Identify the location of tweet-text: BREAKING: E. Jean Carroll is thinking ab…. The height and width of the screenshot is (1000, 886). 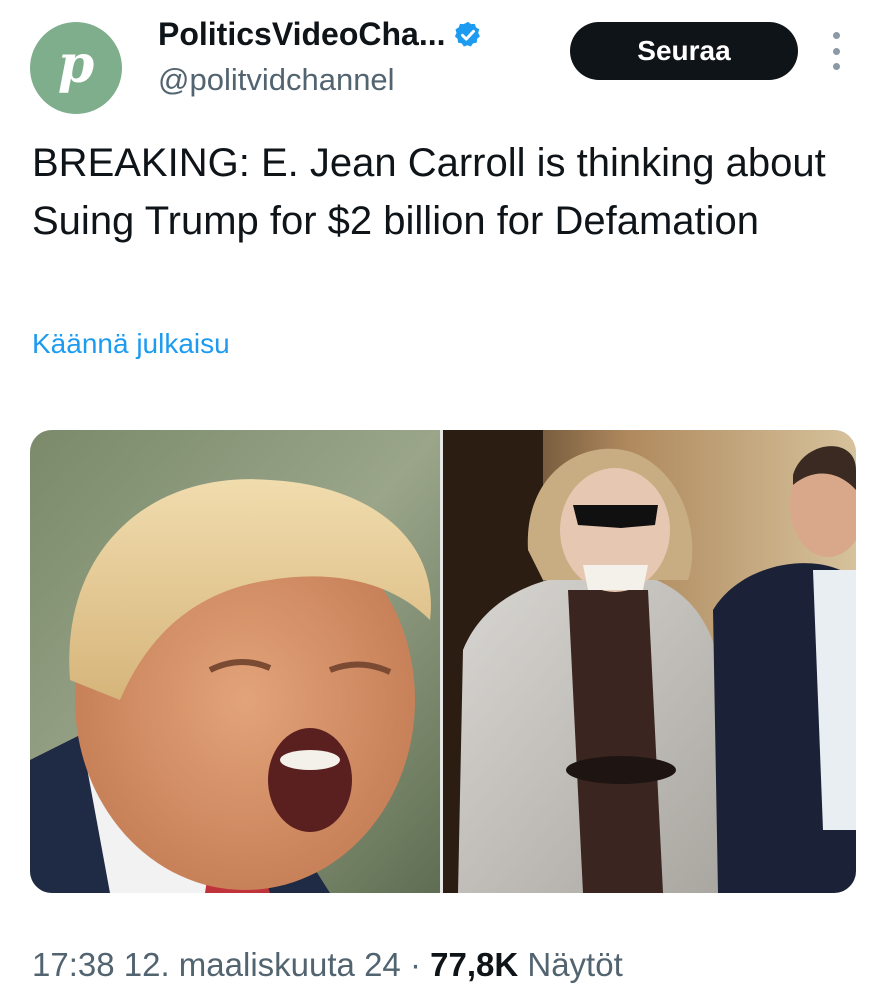
(429, 192).